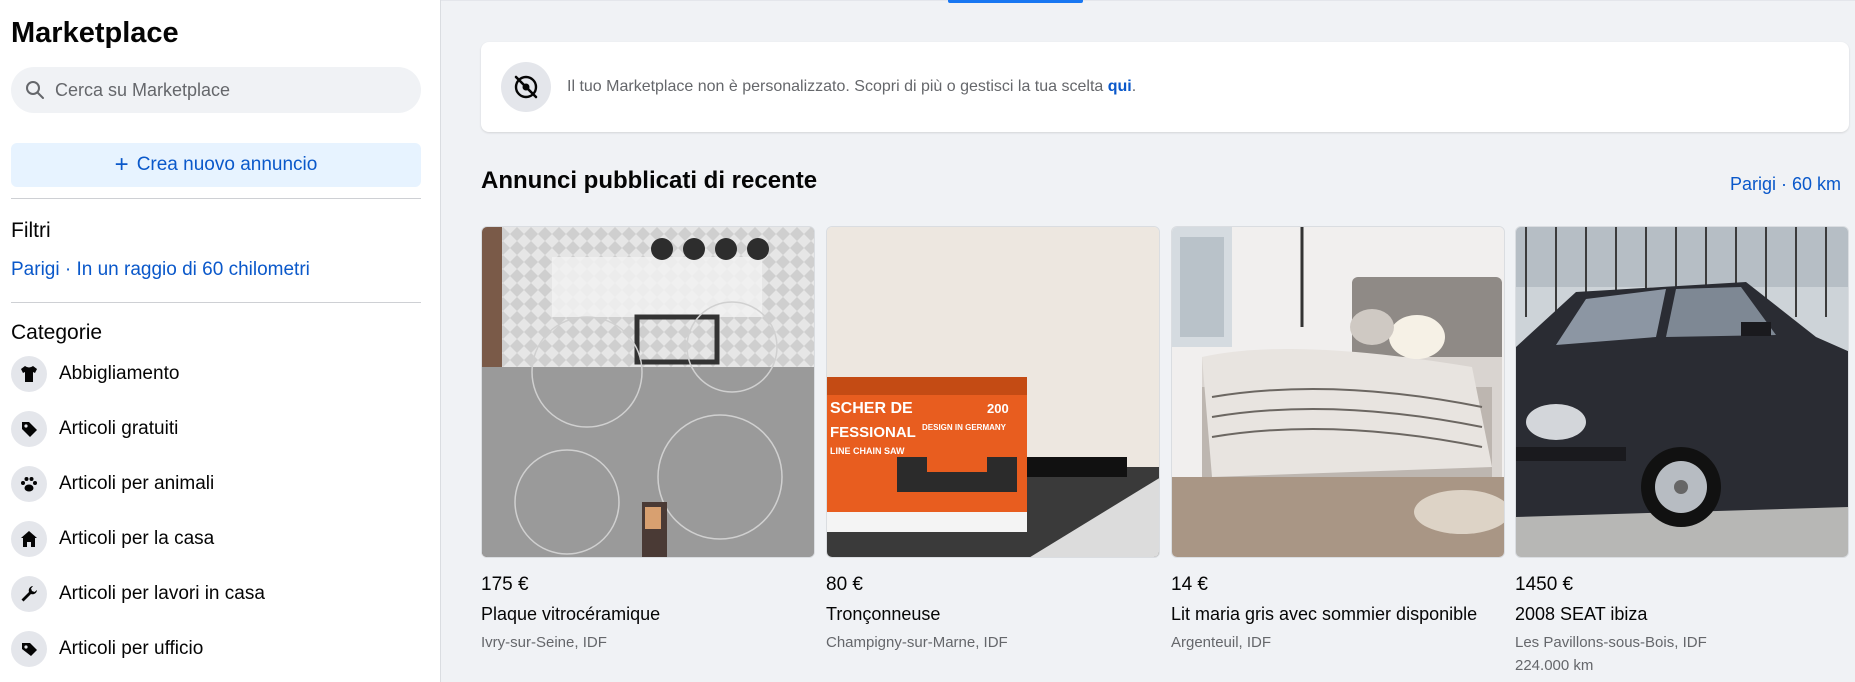 The image size is (1855, 682). Describe the element at coordinates (998, 408) in the screenshot. I see `saw-box-model: 200` at that location.